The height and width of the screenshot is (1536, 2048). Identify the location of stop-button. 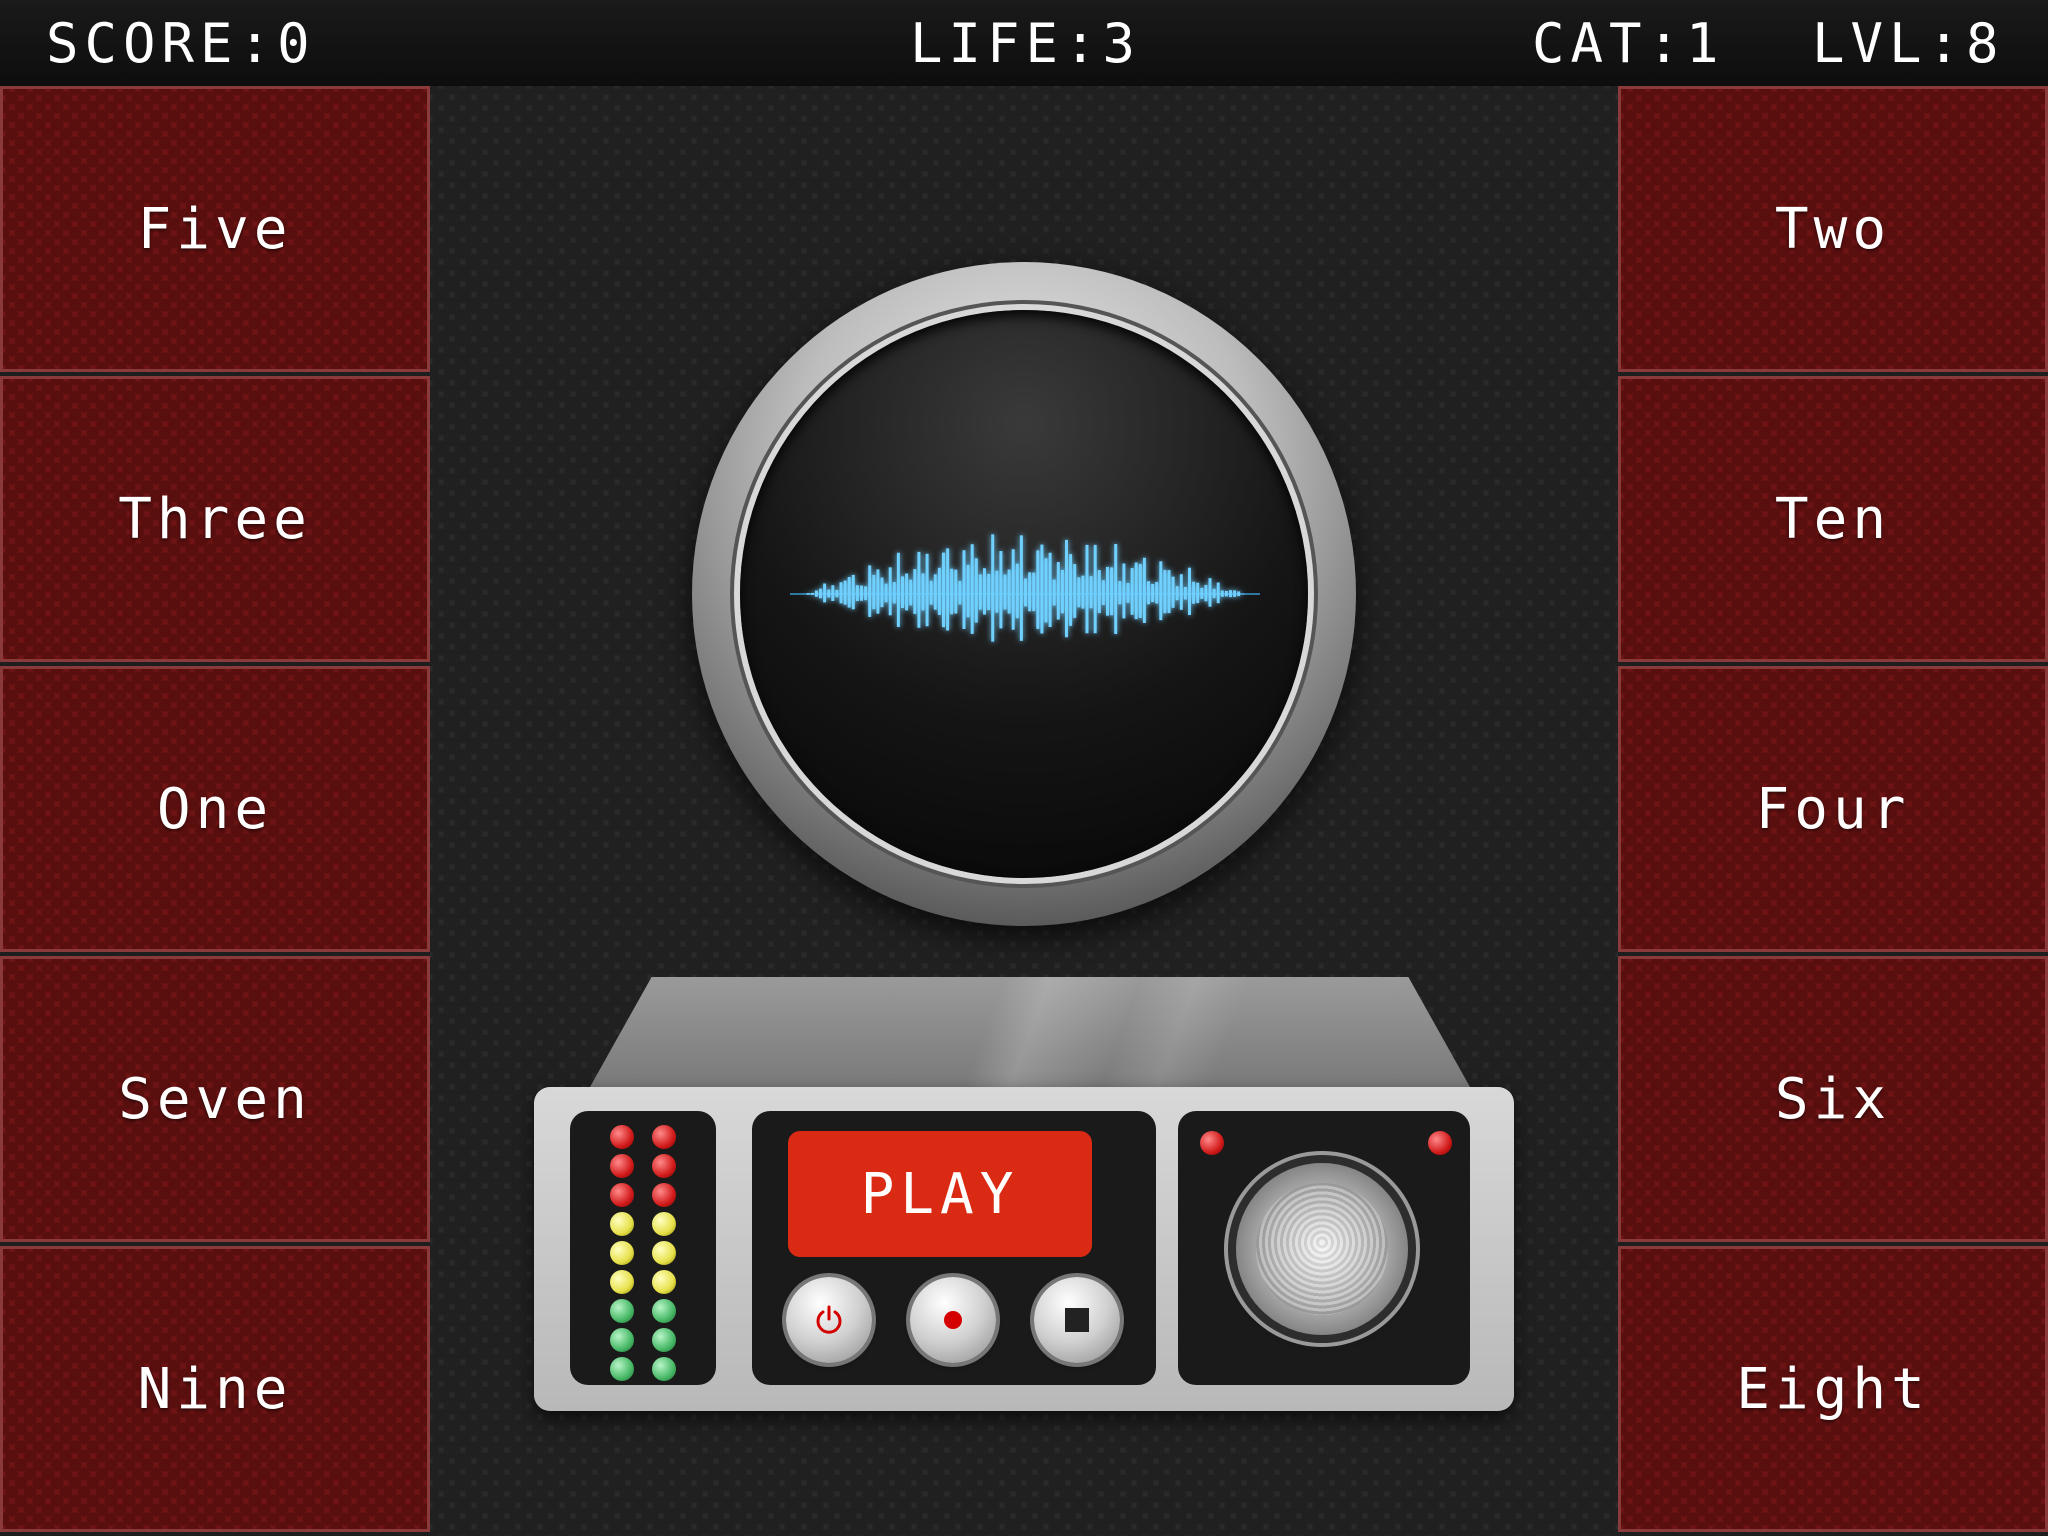
(1077, 1320).